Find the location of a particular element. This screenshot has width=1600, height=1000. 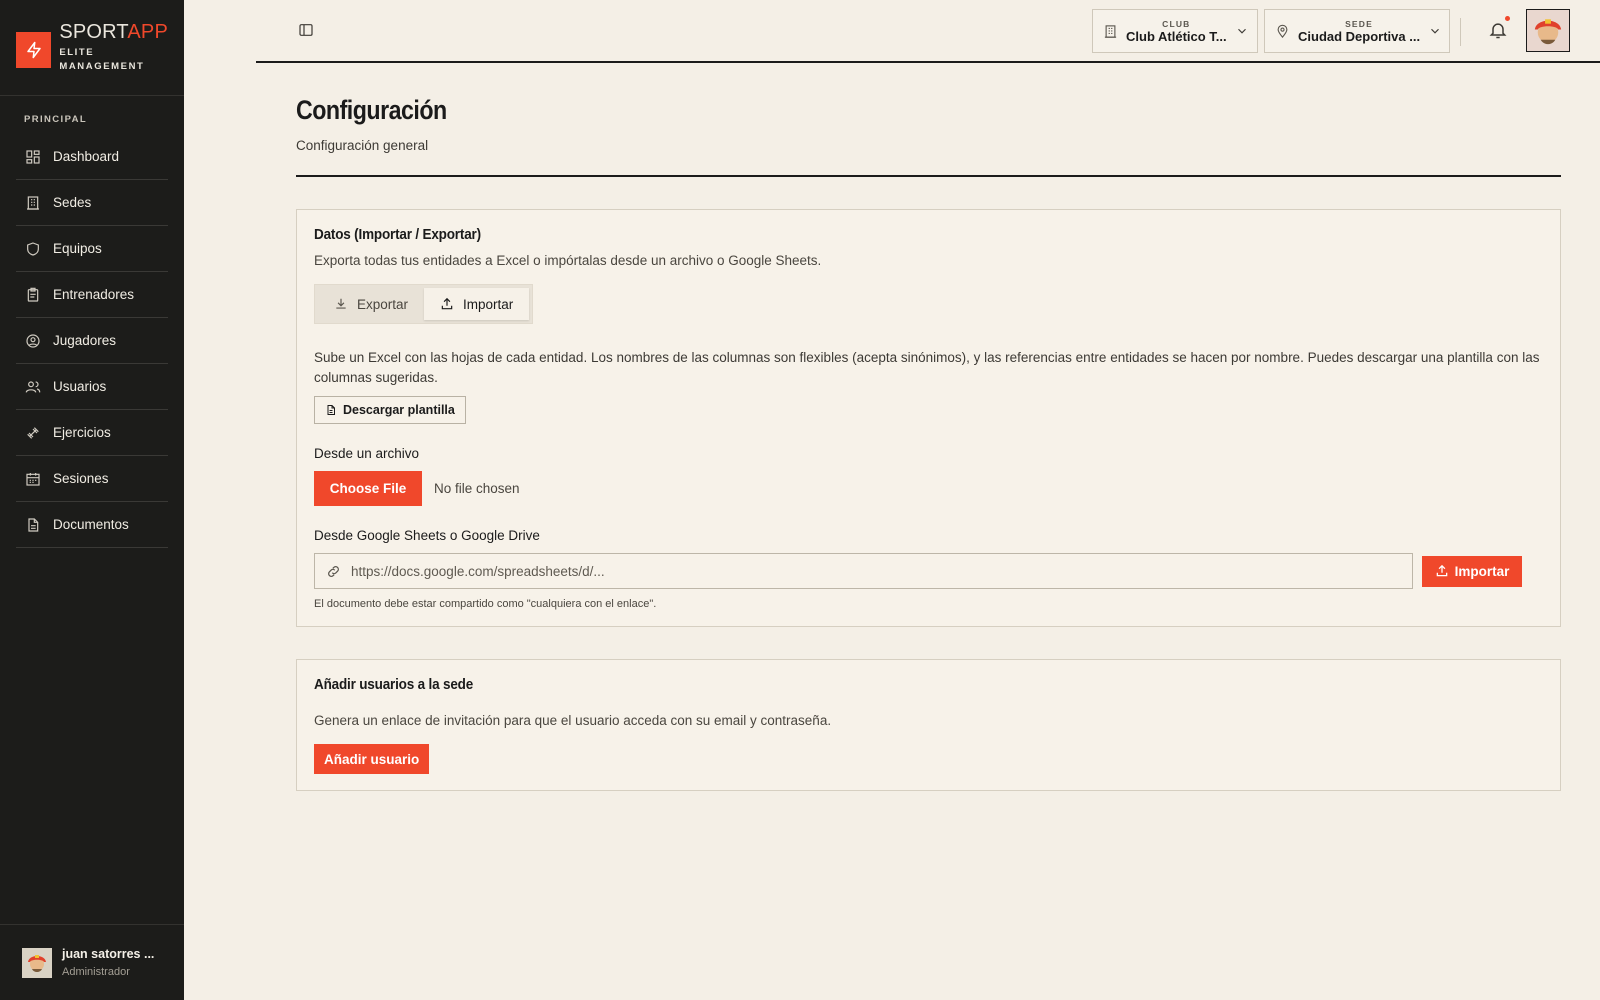

sidebar-item-label: Jugadores is located at coordinates (85, 340).